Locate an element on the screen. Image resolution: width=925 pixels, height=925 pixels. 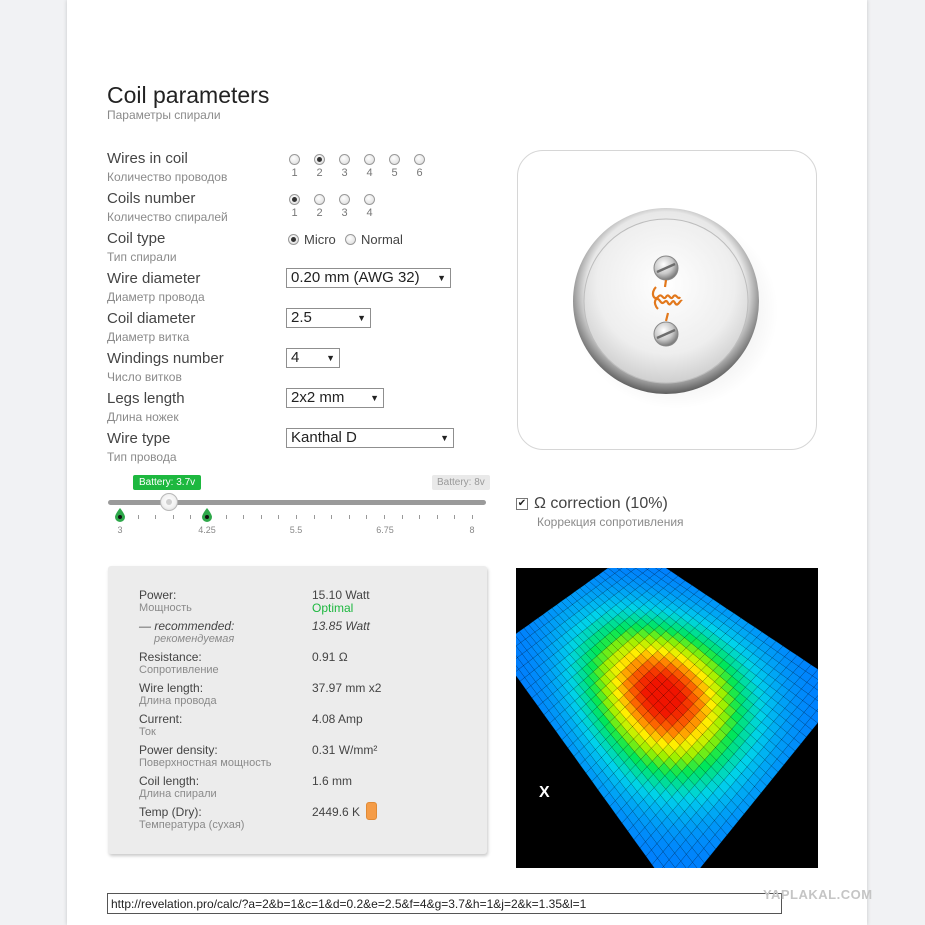
power-density-sublabel: Поверхностная мощность is located at coordinates (205, 763).